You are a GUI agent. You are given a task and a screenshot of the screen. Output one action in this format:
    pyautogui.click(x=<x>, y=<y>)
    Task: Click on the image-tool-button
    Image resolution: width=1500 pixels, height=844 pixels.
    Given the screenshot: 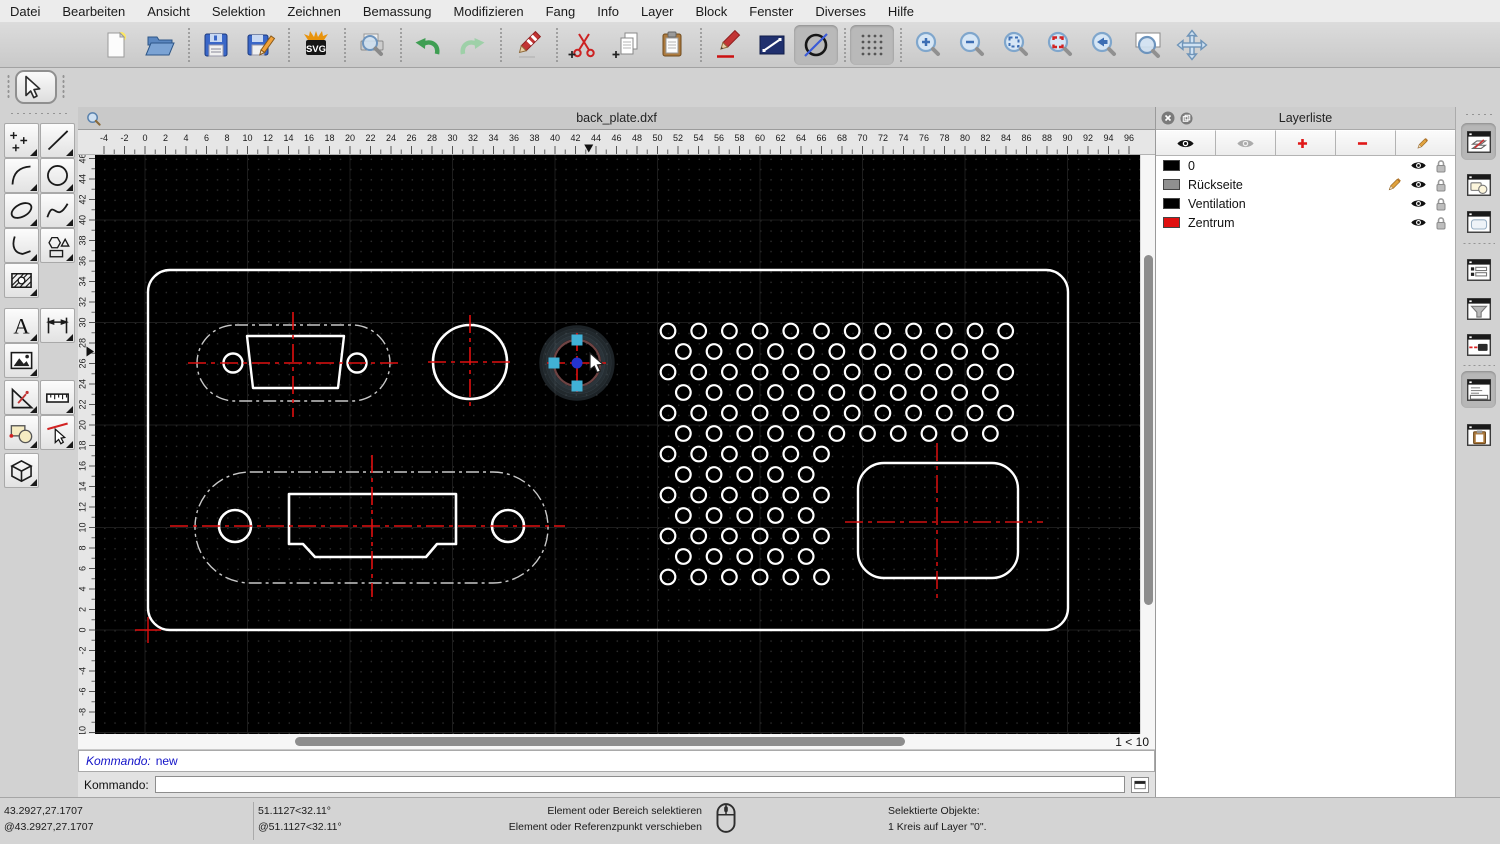 What is the action you would take?
    pyautogui.click(x=21, y=360)
    